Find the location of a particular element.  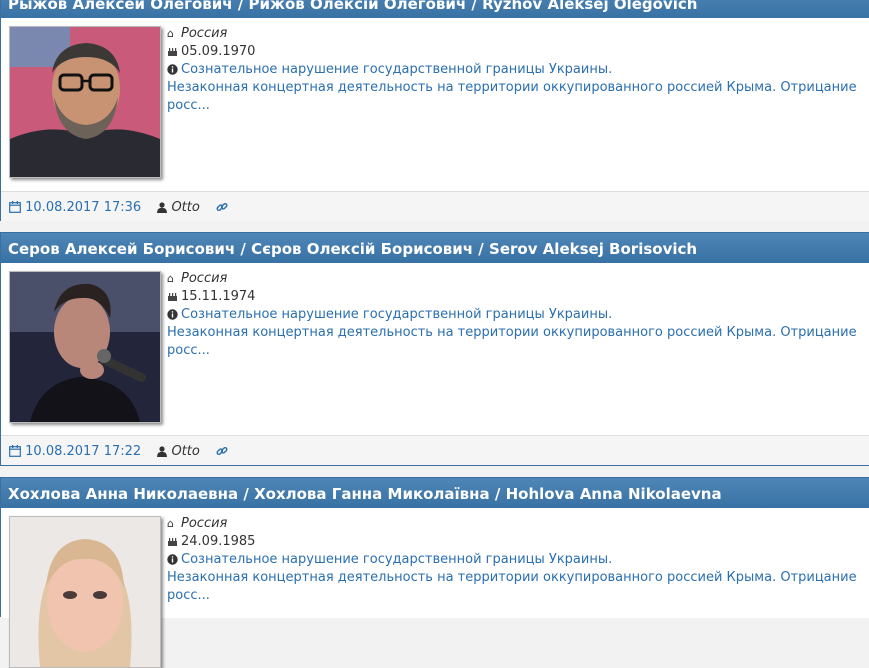

posted-date: 10.08.2017 17:36 is located at coordinates (83, 207).